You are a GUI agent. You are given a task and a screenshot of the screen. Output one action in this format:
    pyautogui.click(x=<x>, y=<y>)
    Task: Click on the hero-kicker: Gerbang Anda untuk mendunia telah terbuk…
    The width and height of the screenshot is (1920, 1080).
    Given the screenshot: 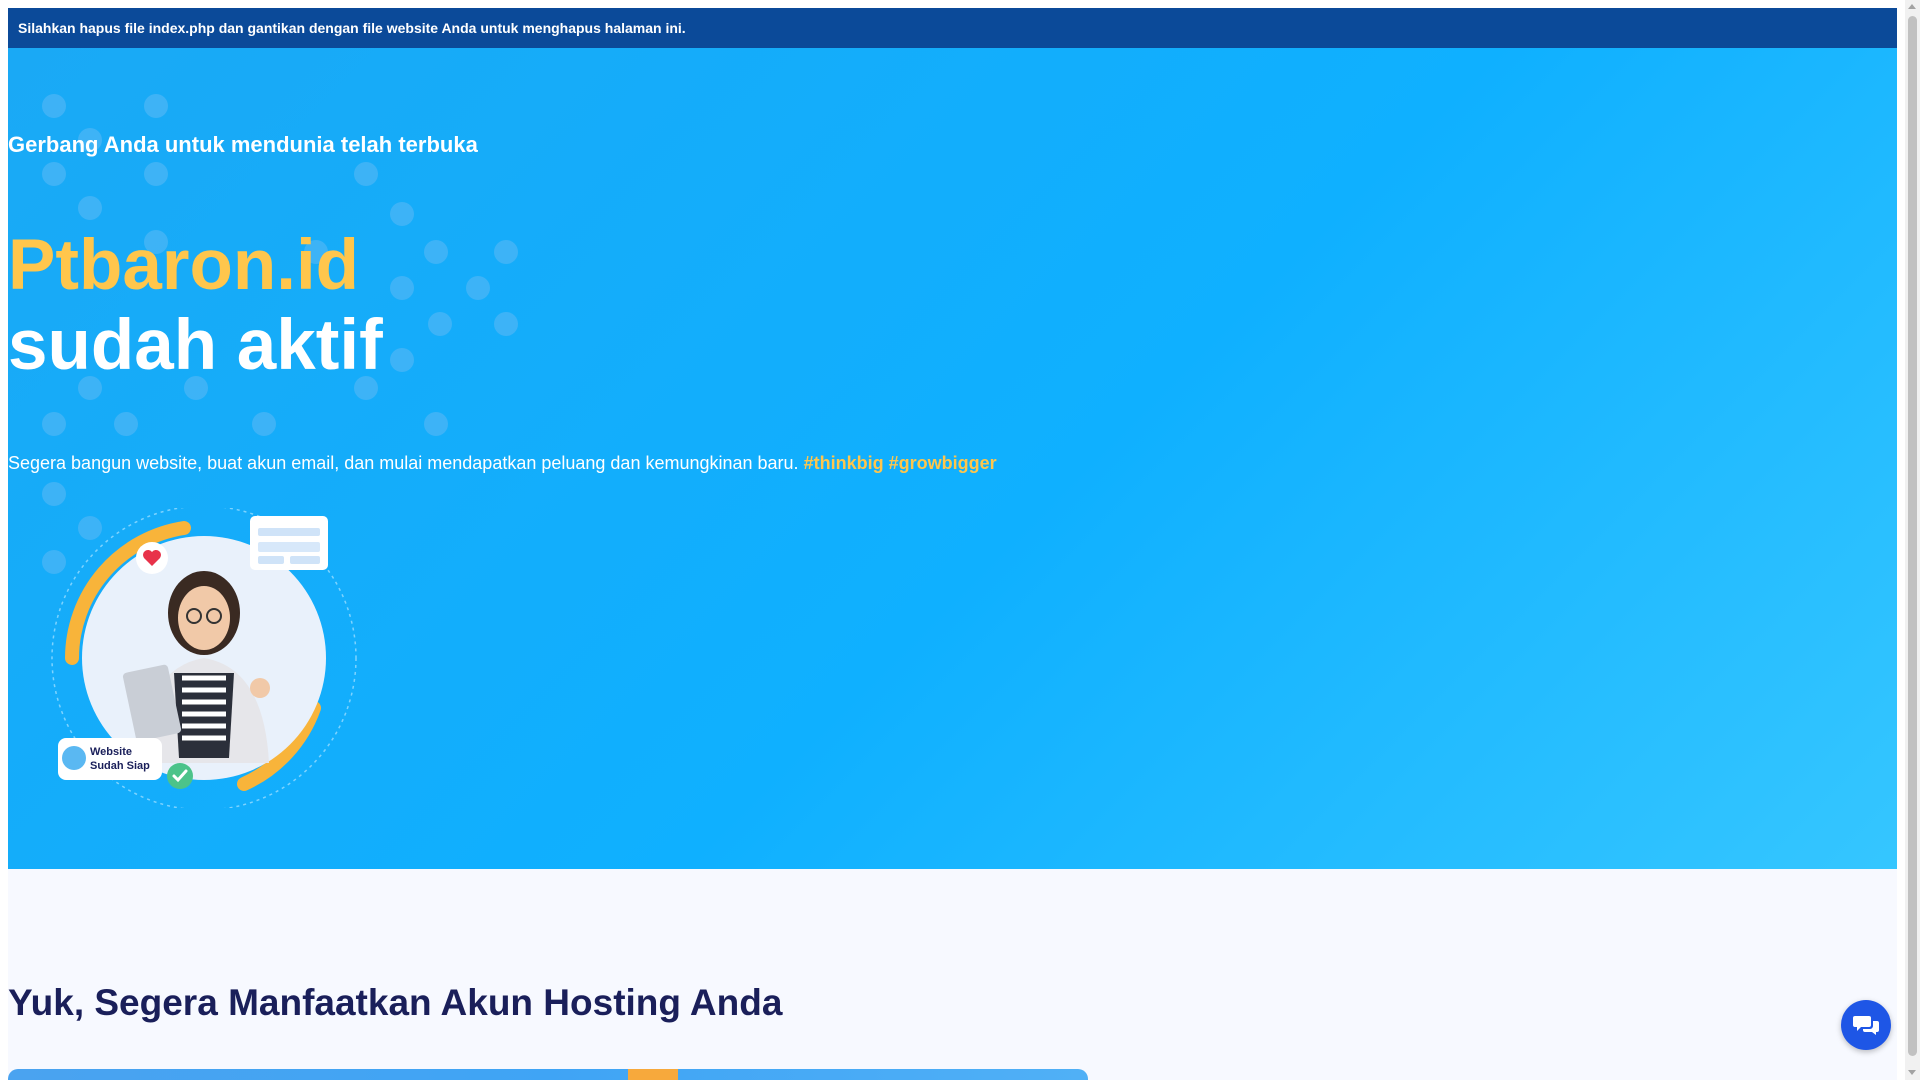 What is the action you would take?
    pyautogui.click(x=243, y=144)
    